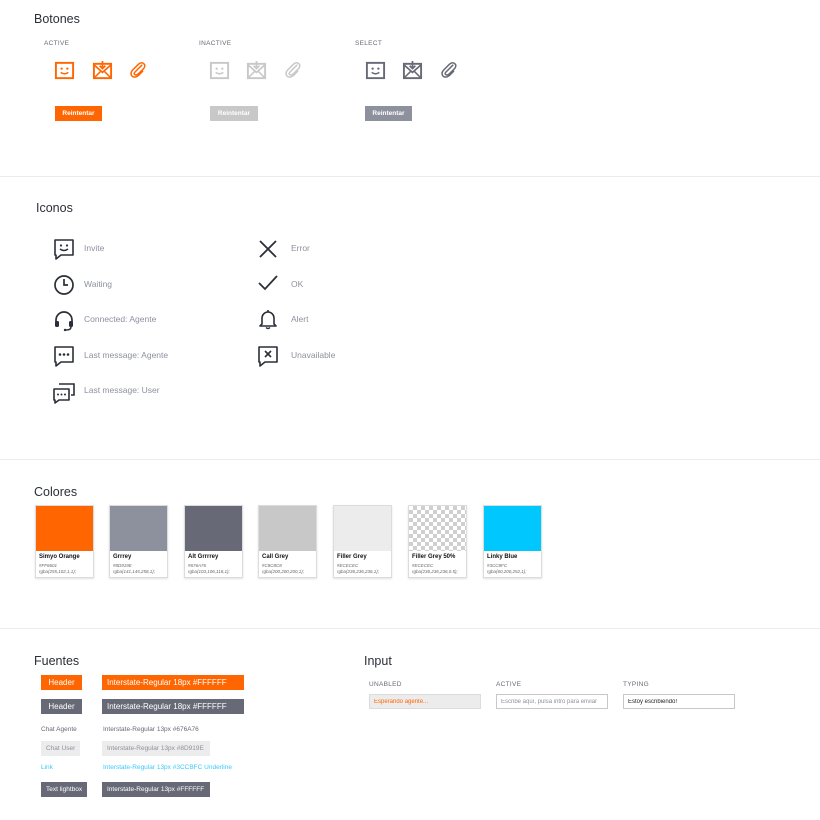 The image size is (820, 820). What do you see at coordinates (552, 701) in the screenshot?
I see `chat-input-active` at bounding box center [552, 701].